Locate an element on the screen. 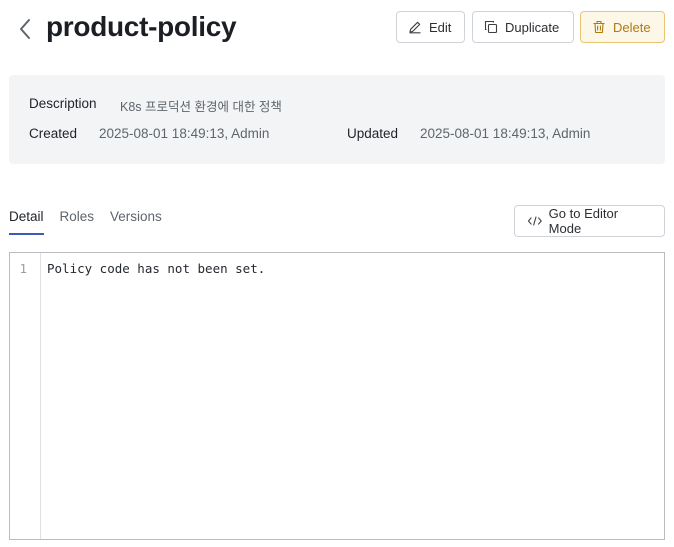  page-header: product-policy Edit Duplicate Delete is located at coordinates (337, 30).